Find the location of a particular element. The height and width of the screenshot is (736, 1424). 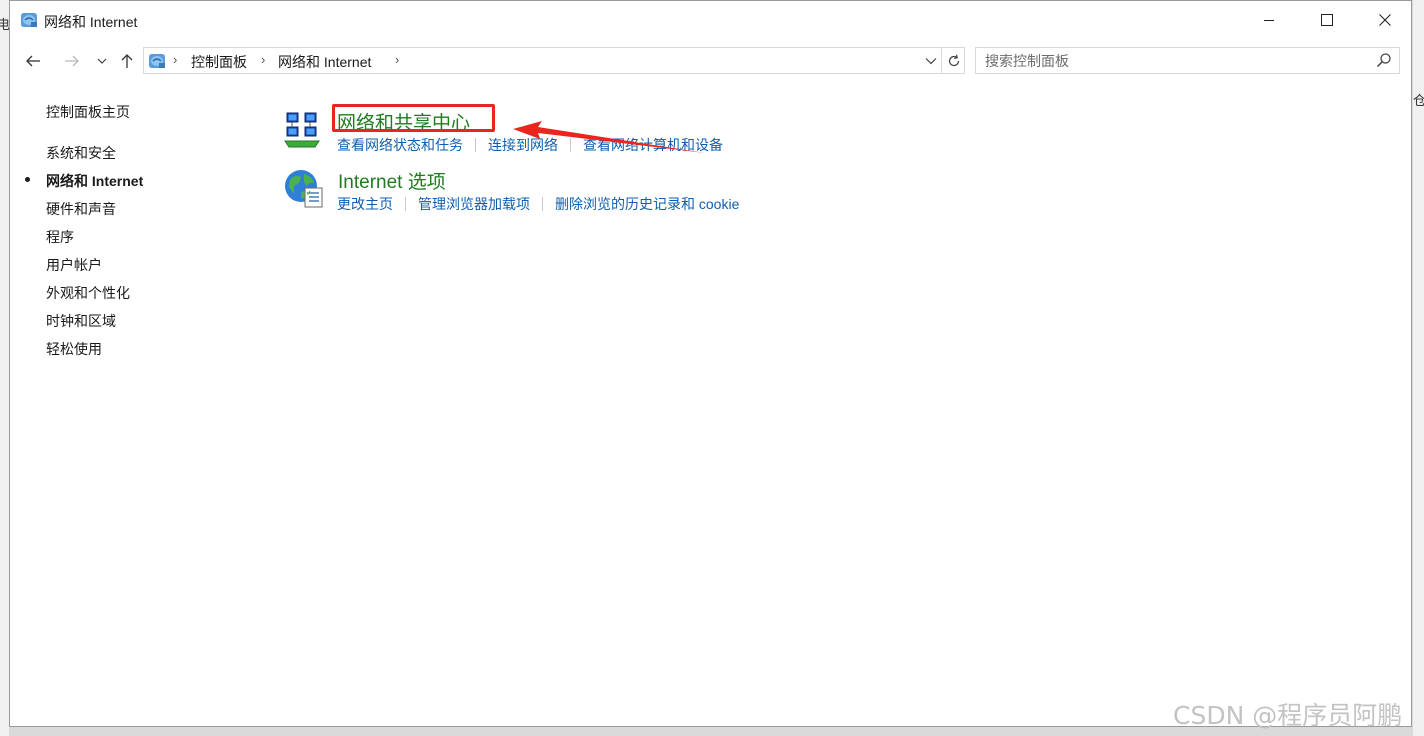

control-panel-icon is located at coordinates (157, 61).